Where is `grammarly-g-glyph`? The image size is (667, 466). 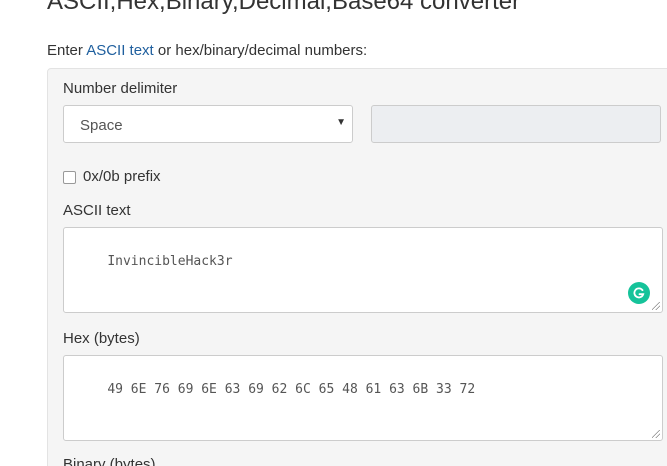
grammarly-g-glyph is located at coordinates (639, 293).